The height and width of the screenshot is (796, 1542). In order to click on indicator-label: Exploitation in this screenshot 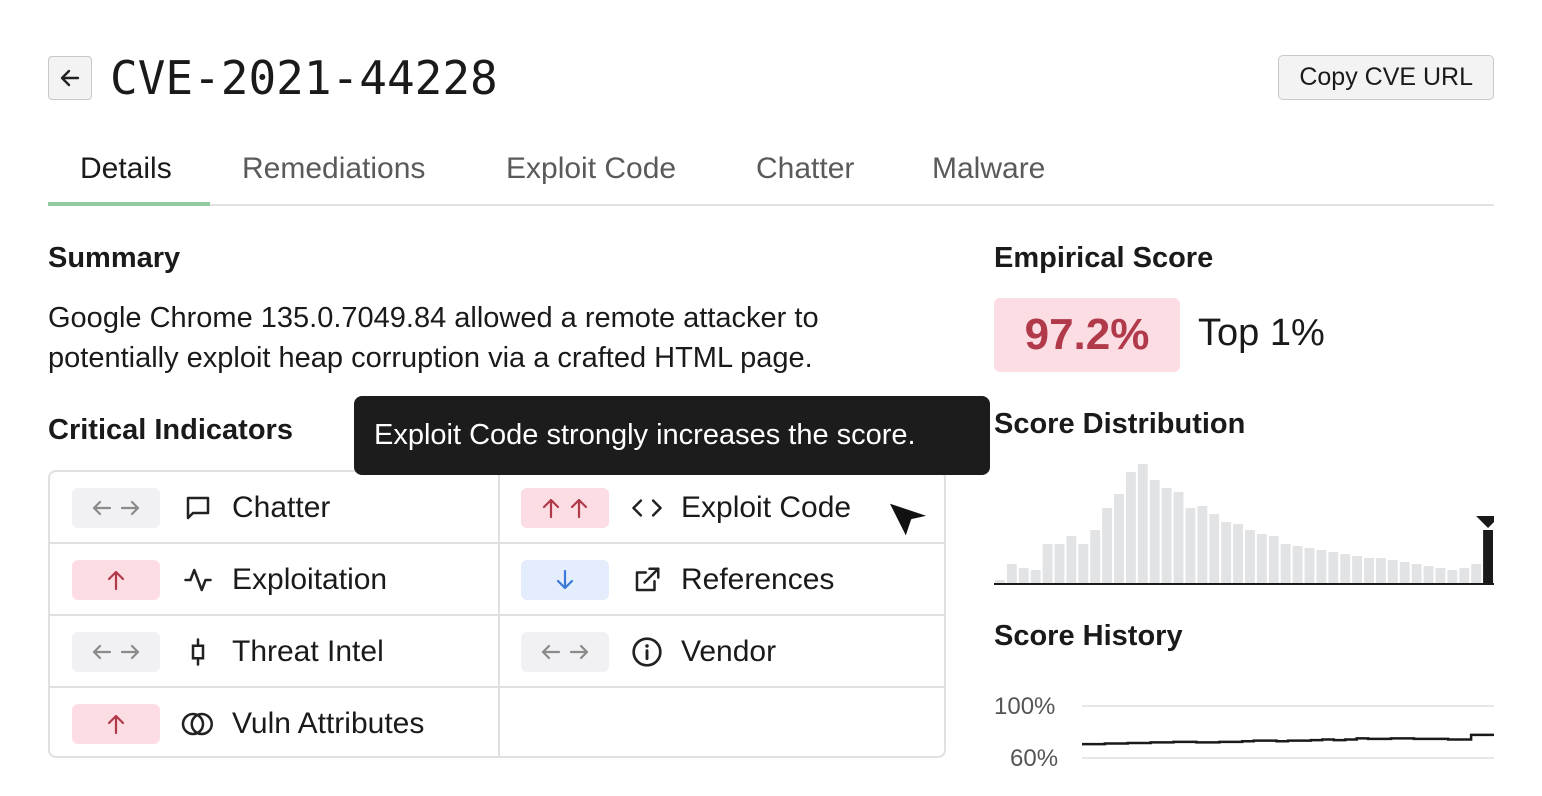, I will do `click(310, 579)`.